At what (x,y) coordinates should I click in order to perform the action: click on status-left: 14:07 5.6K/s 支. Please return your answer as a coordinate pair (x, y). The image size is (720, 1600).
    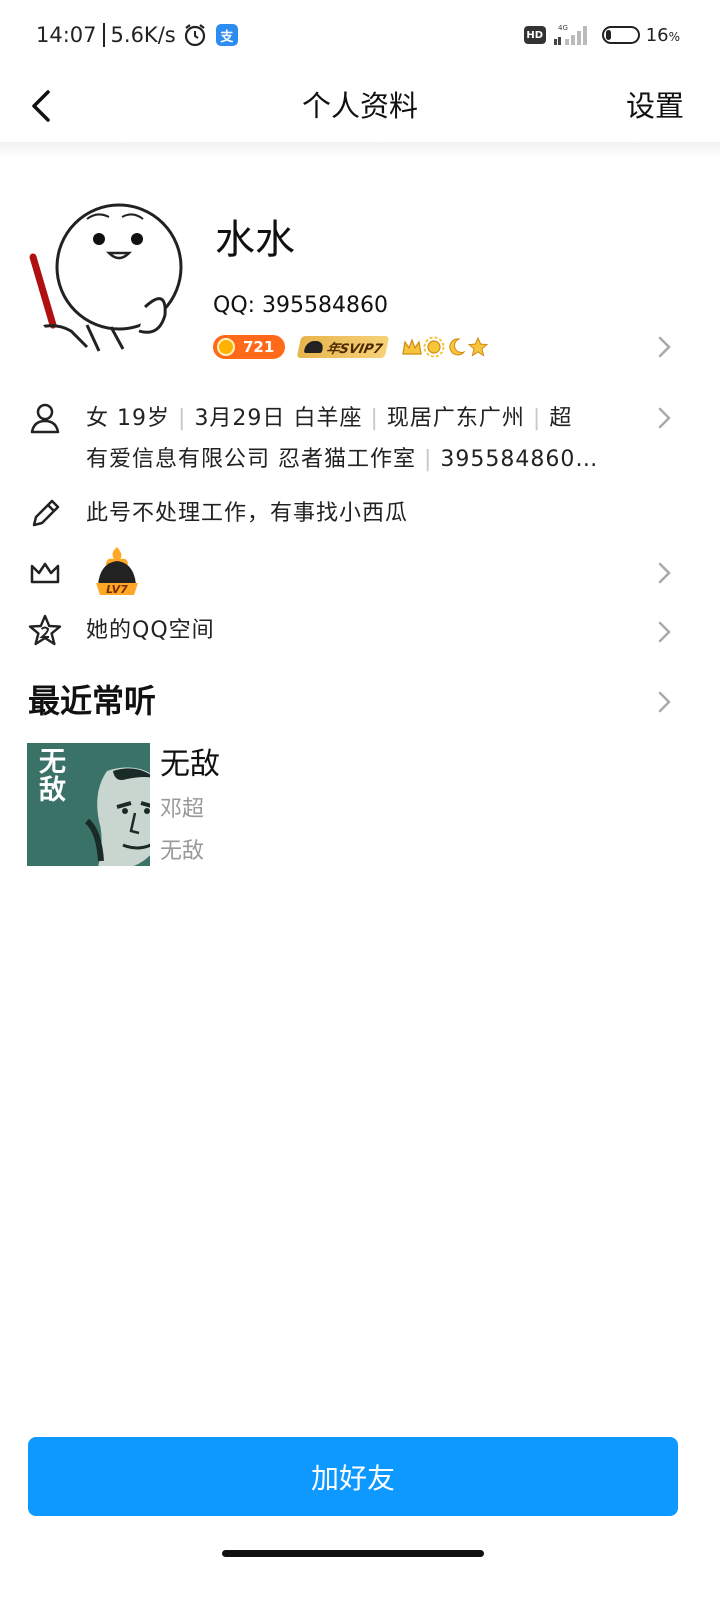
    Looking at the image, I should click on (137, 35).